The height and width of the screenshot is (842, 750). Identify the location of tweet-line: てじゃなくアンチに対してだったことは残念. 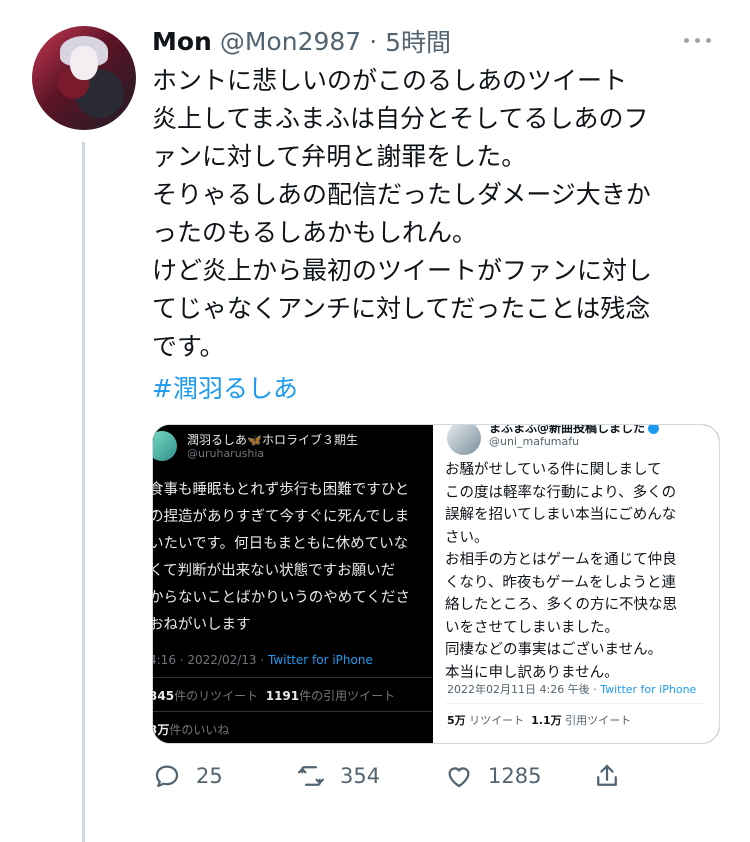
(401, 308).